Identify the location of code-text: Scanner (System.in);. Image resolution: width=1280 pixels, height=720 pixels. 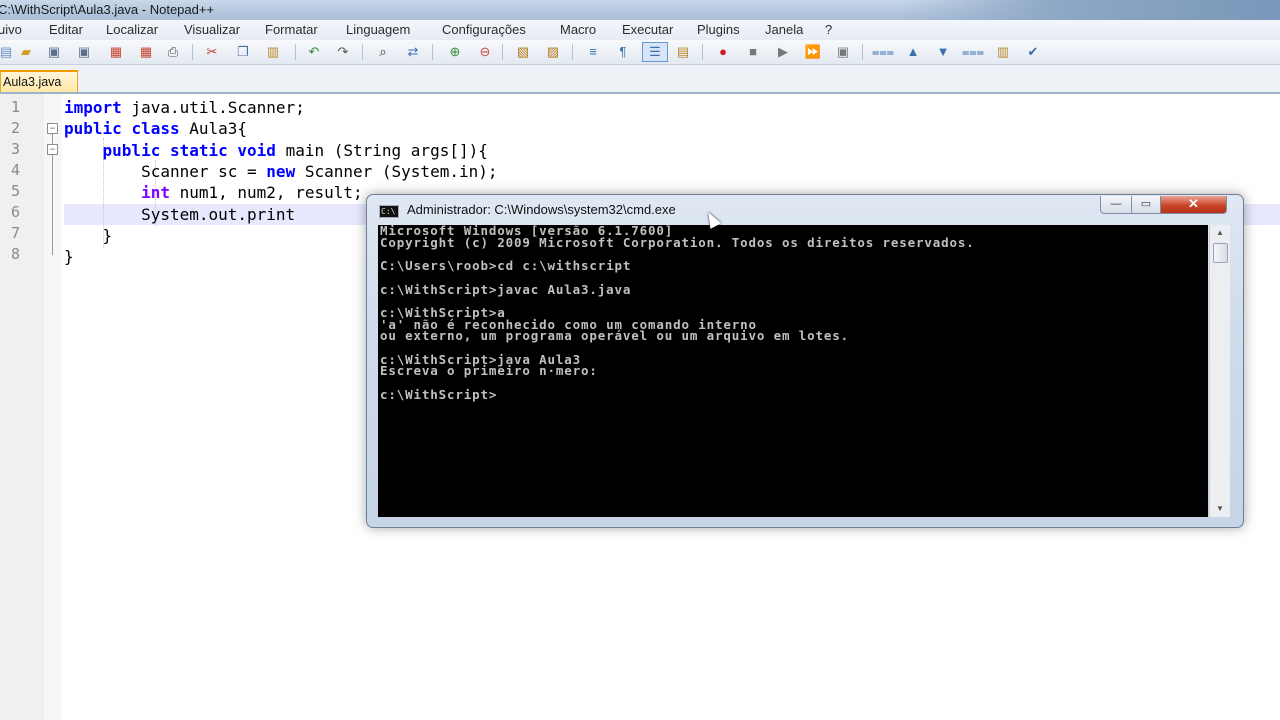
(396, 171).